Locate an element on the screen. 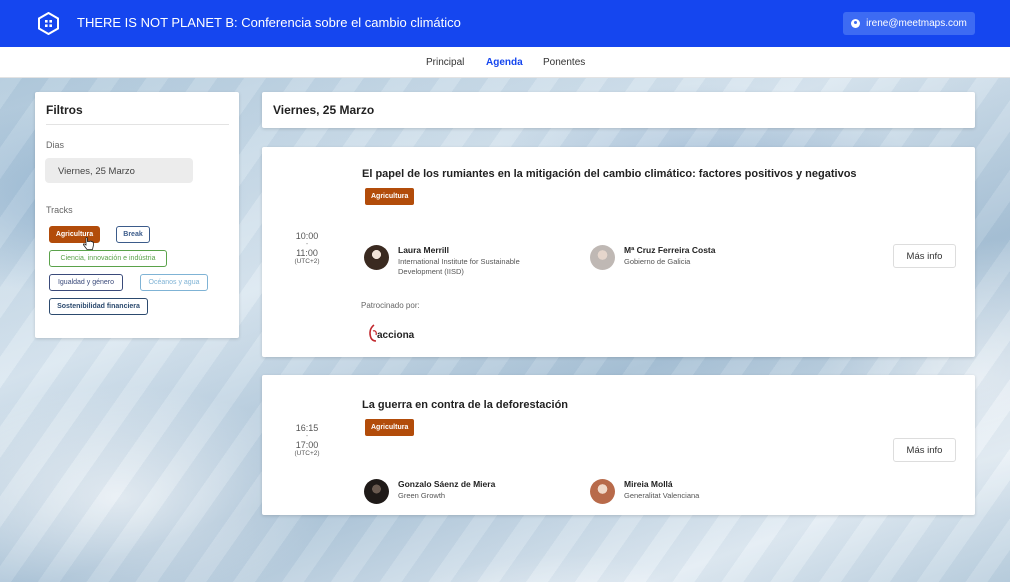  divider is located at coordinates (137, 124).